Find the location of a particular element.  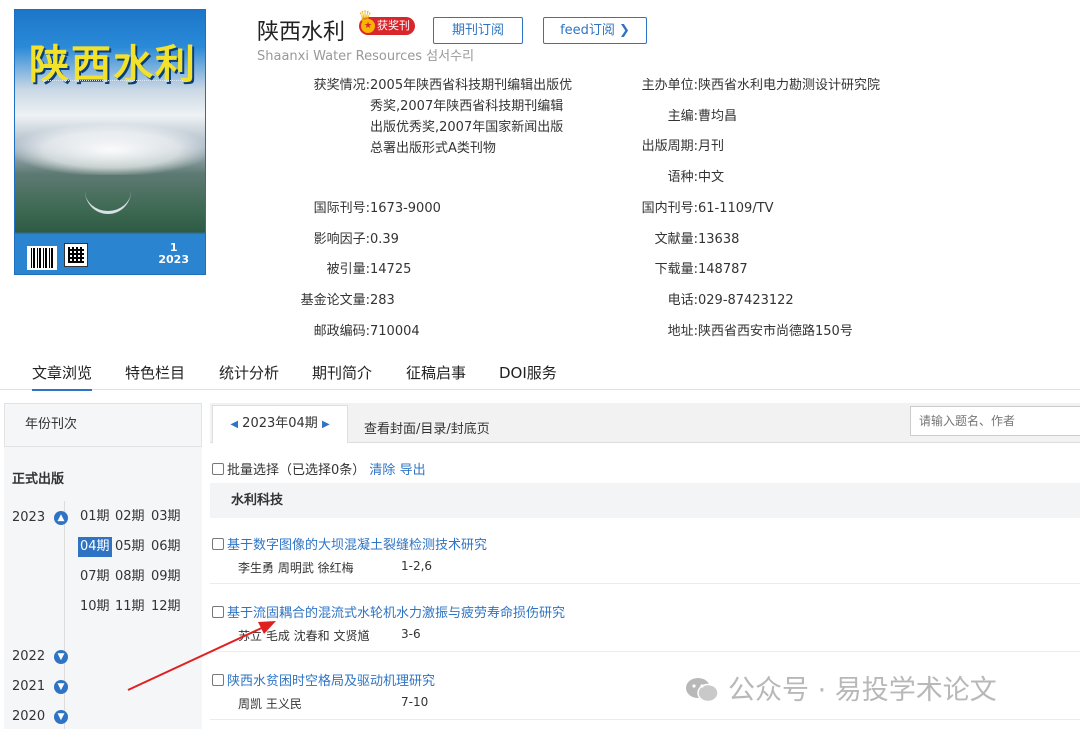

info-label: 获奖情况: is located at coordinates (341, 85).